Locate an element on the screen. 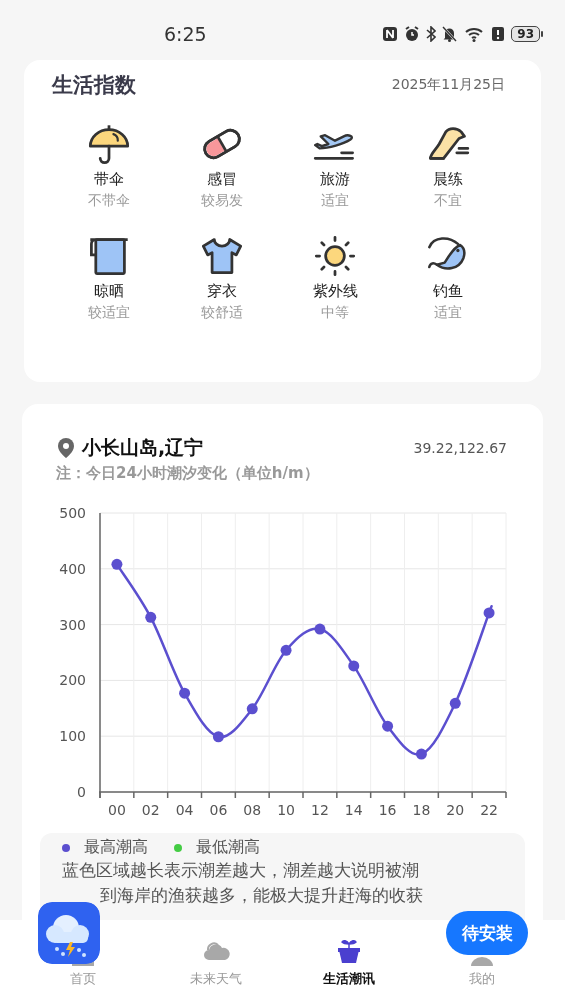 The width and height of the screenshot is (565, 1004). x-tick-label: 10 is located at coordinates (286, 810).